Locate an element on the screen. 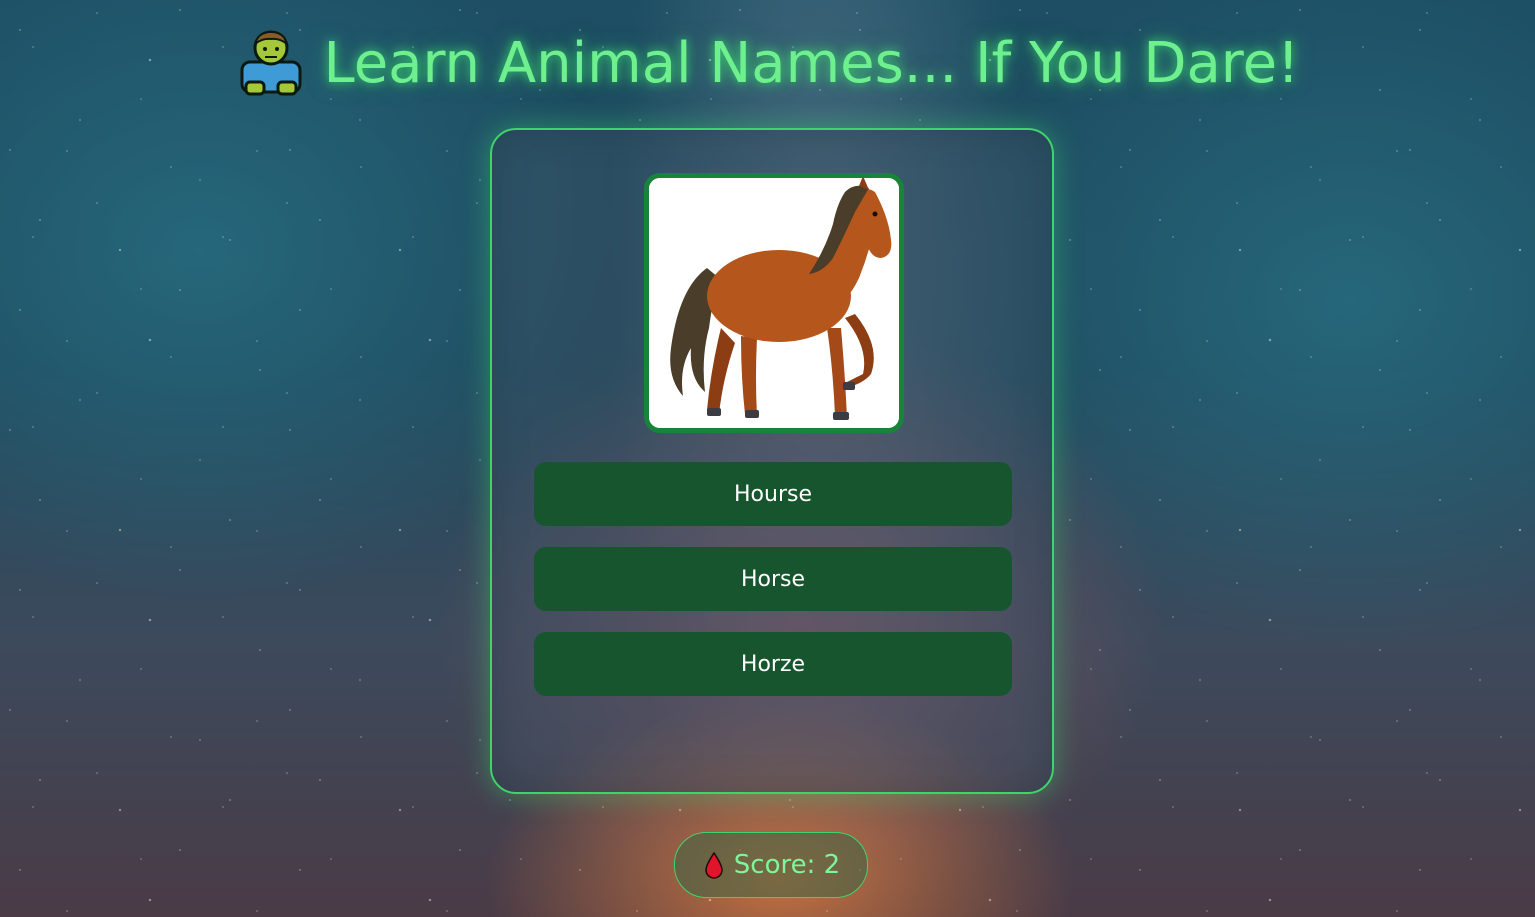 Image resolution: width=1535 pixels, height=917 pixels. score-badge: Score: 2 is located at coordinates (771, 865).